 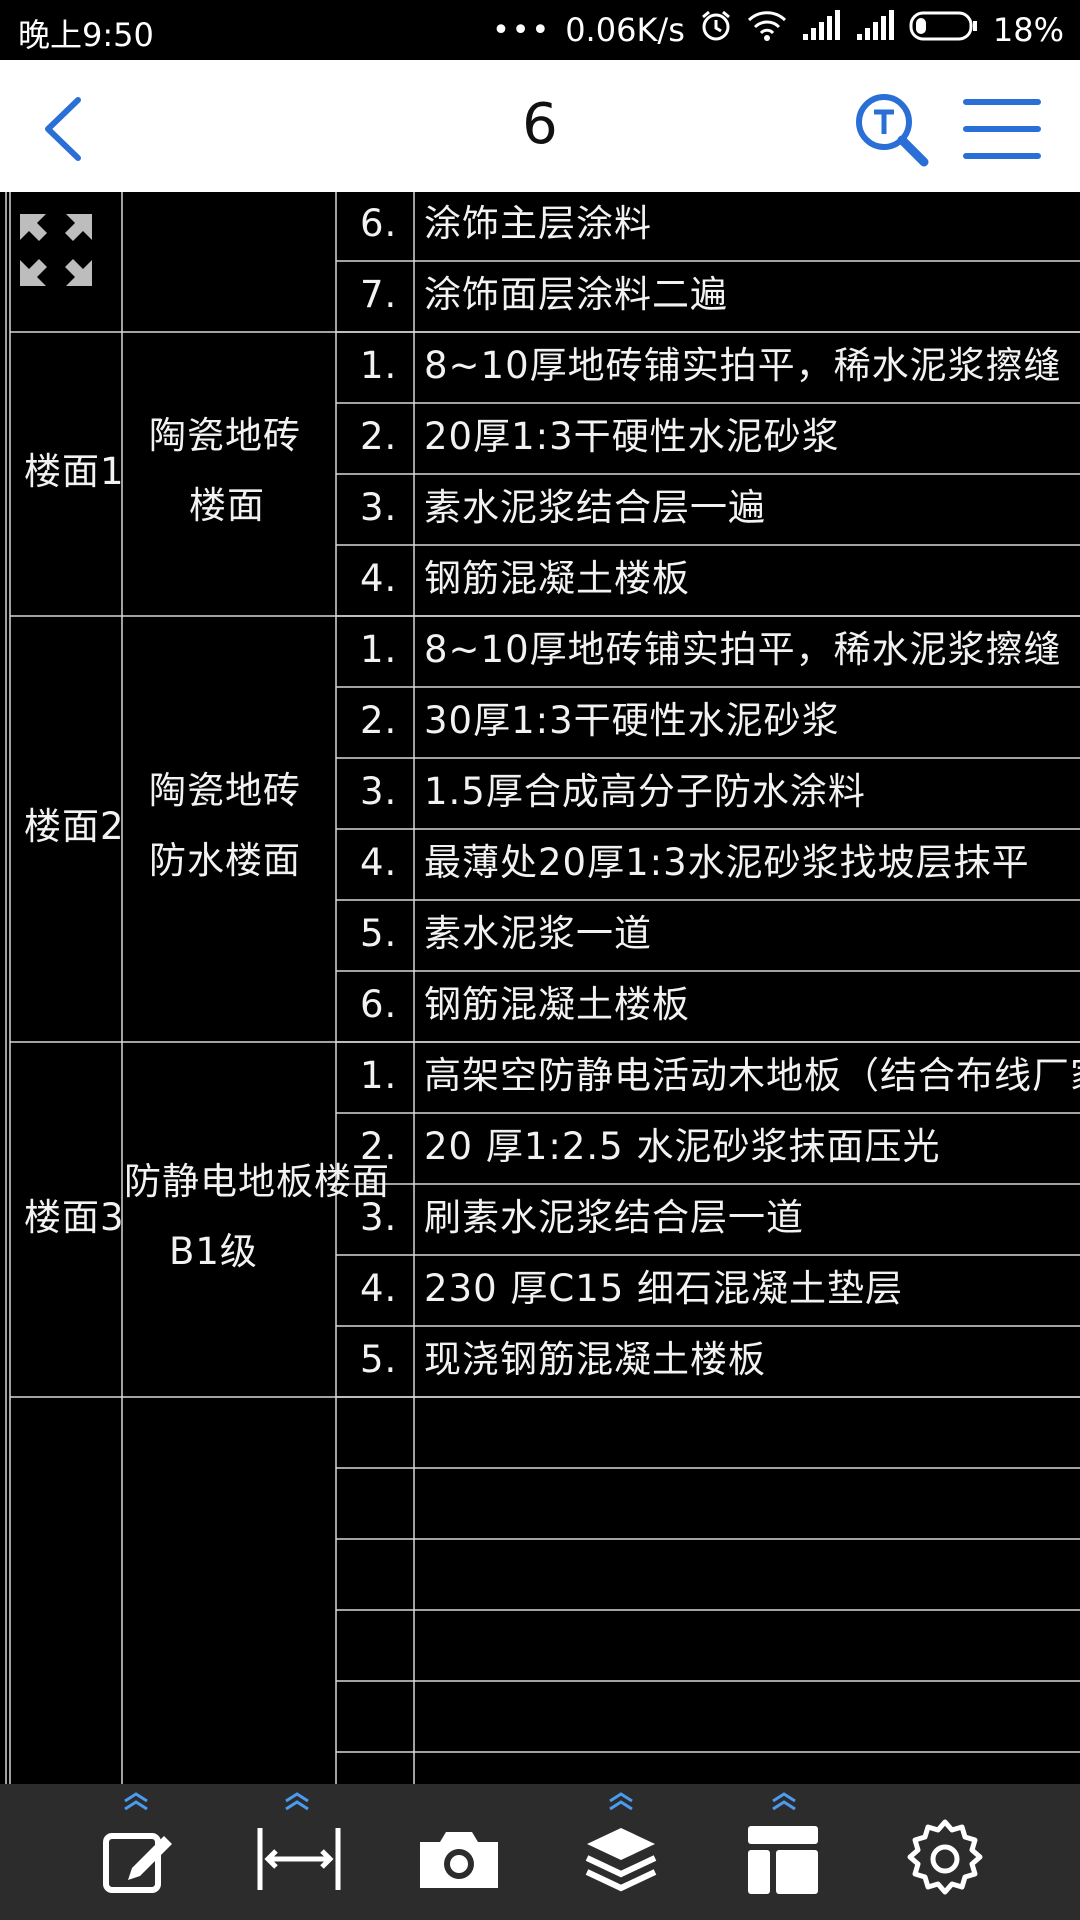 I want to click on layers-icon, so click(x=621, y=1859).